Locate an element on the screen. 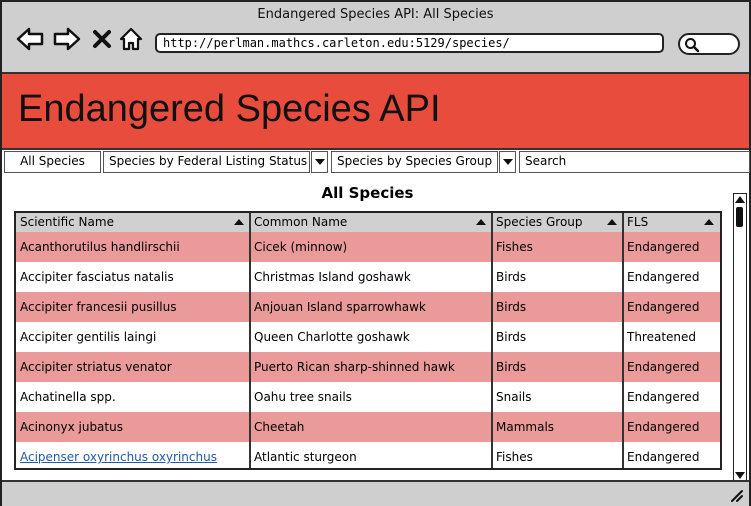  scroll-up-arrow-icon is located at coordinates (740, 199).